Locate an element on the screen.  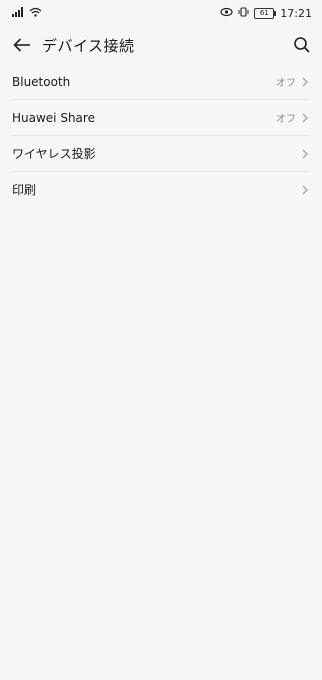
list-item-label: ワイヤレス投影 is located at coordinates (54, 154).